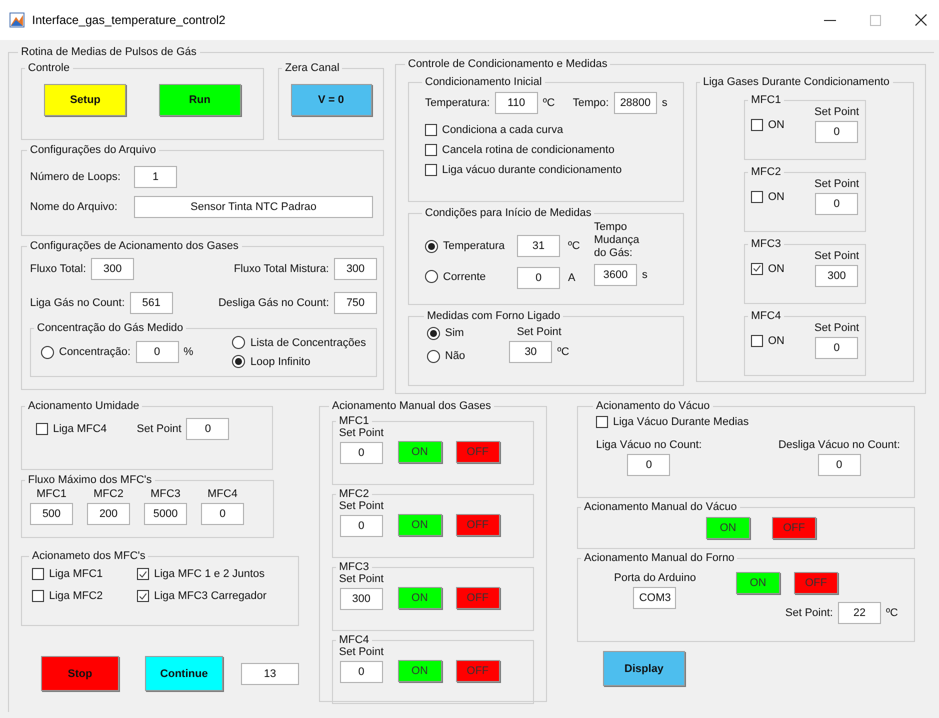 The image size is (939, 718). What do you see at coordinates (151, 303) in the screenshot?
I see `input-field: 561` at bounding box center [151, 303].